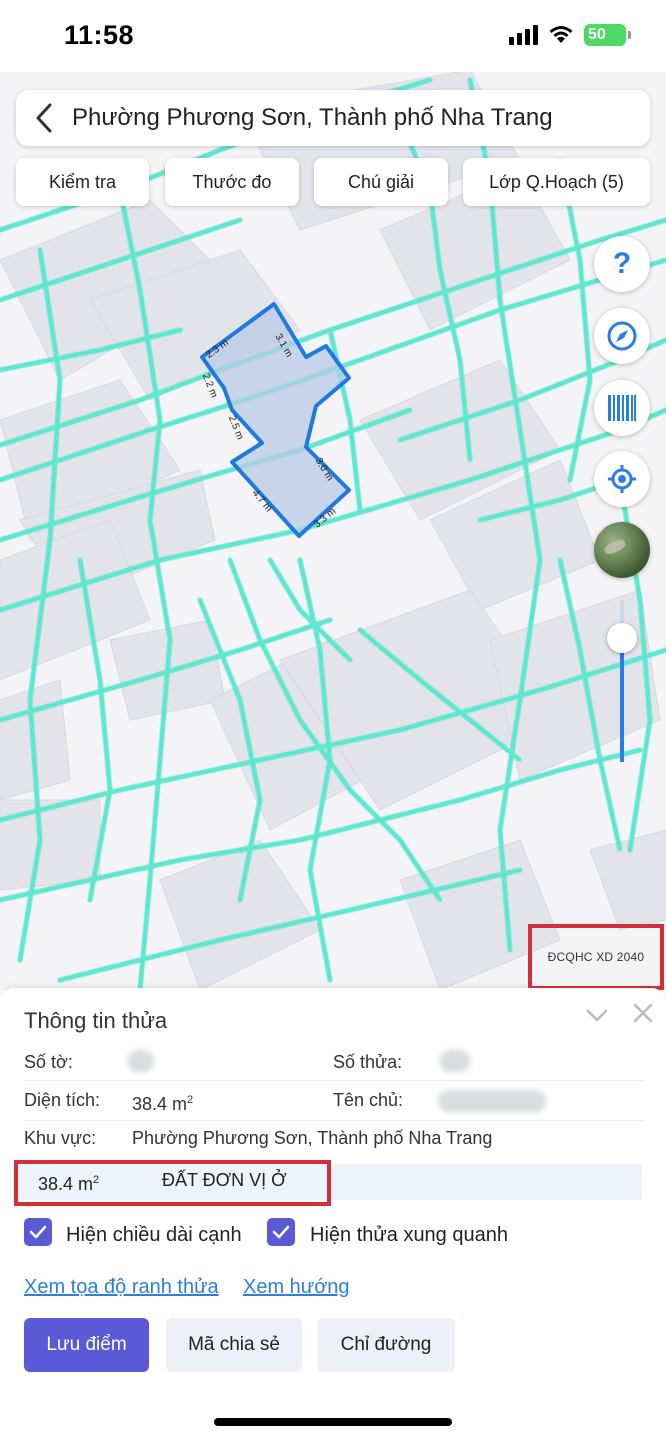  What do you see at coordinates (141, 1061) in the screenshot?
I see `sheet-number-value` at bounding box center [141, 1061].